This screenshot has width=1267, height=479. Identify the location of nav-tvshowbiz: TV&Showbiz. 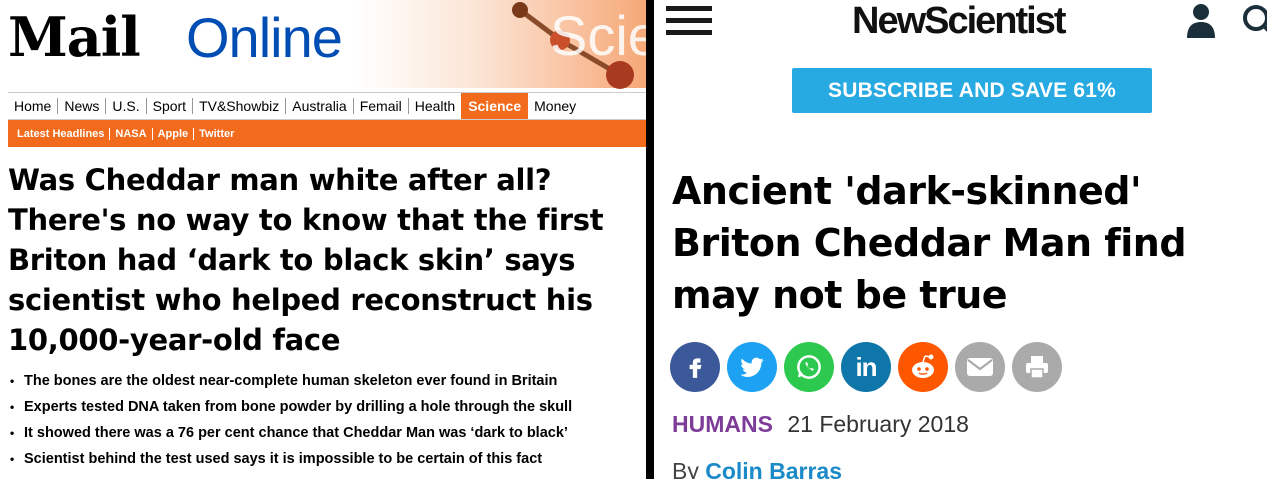
(240, 106).